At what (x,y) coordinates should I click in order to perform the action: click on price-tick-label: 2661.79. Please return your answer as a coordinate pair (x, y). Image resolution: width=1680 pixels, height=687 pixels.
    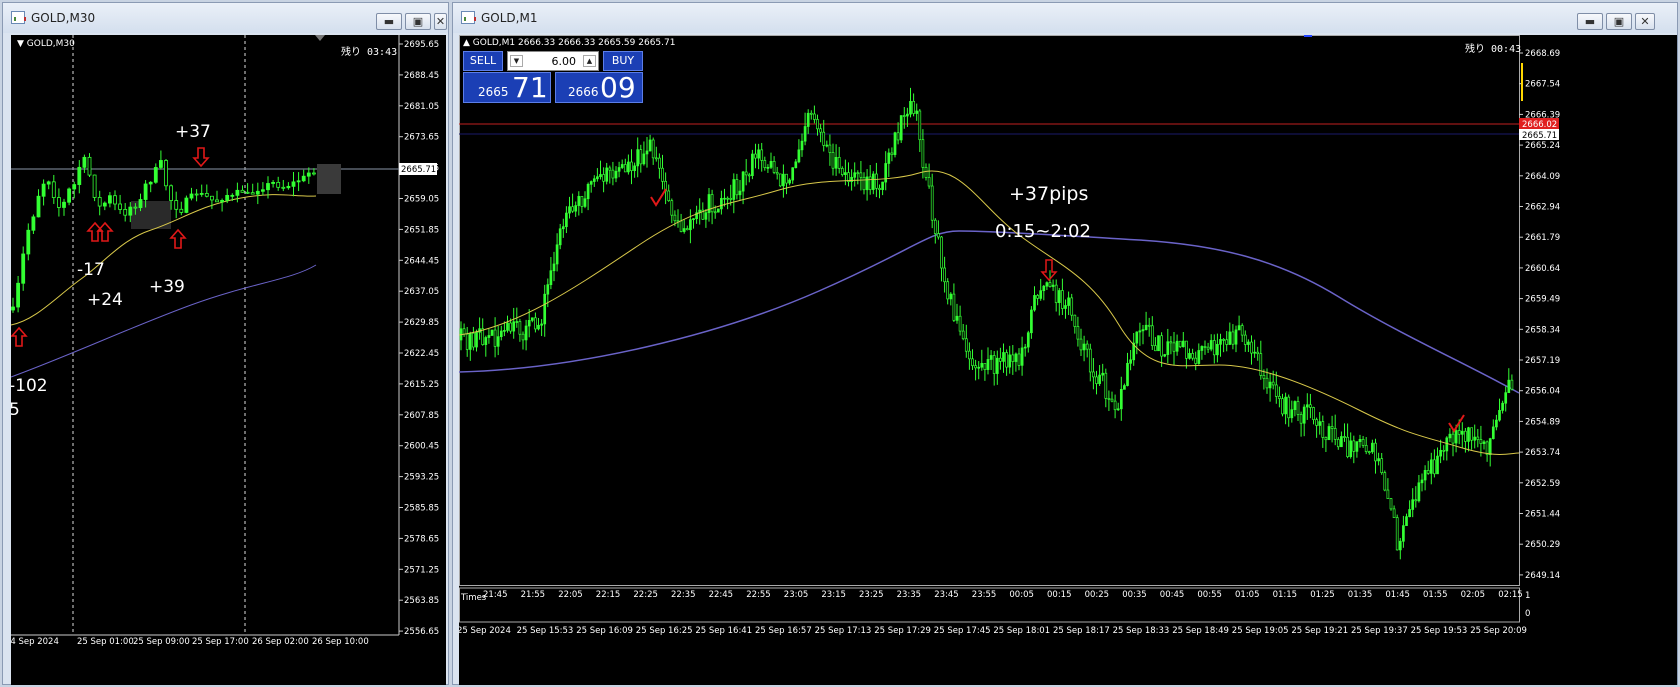
    Looking at the image, I should click on (1542, 238).